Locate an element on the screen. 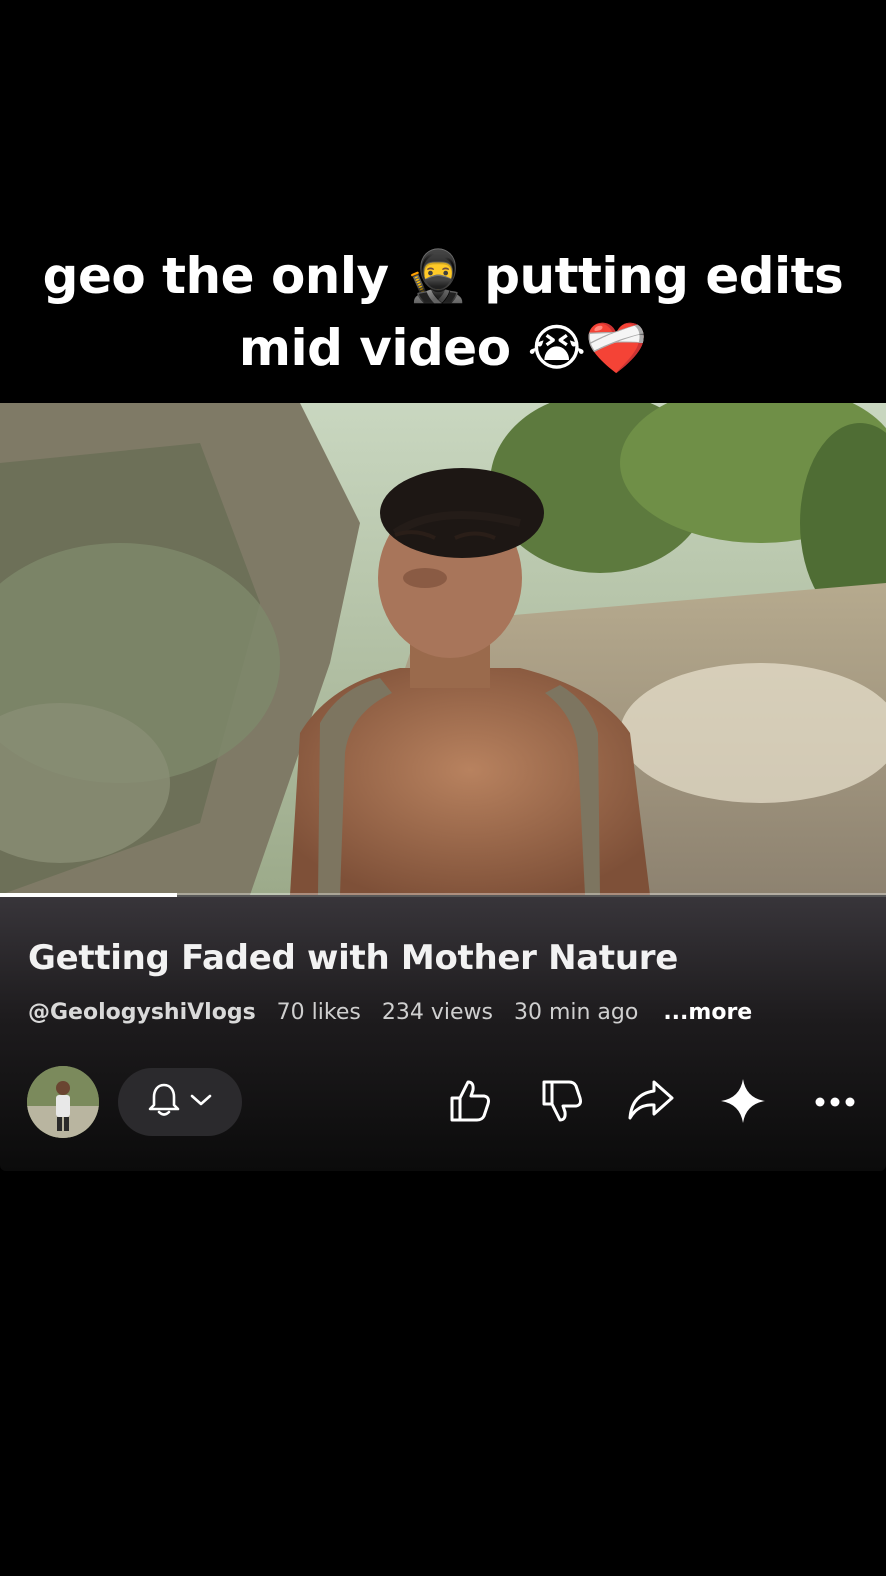 The width and height of the screenshot is (886, 1576). ask-ai-button is located at coordinates (743, 1103).